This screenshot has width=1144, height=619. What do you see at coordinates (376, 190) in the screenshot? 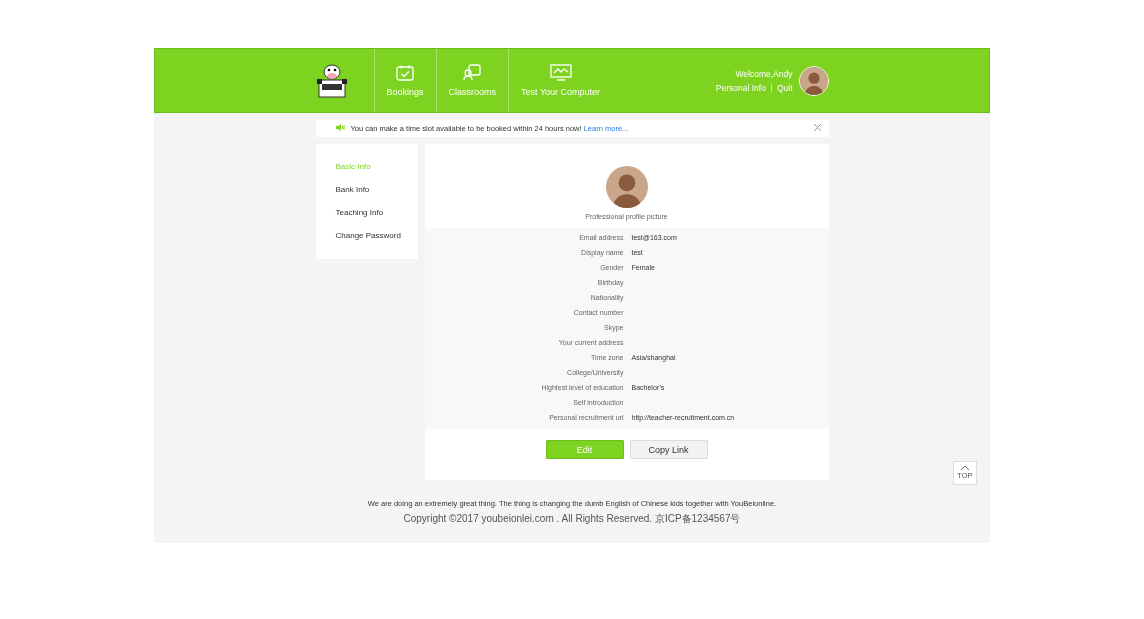
I see `sidebar-item: Bank Info` at bounding box center [376, 190].